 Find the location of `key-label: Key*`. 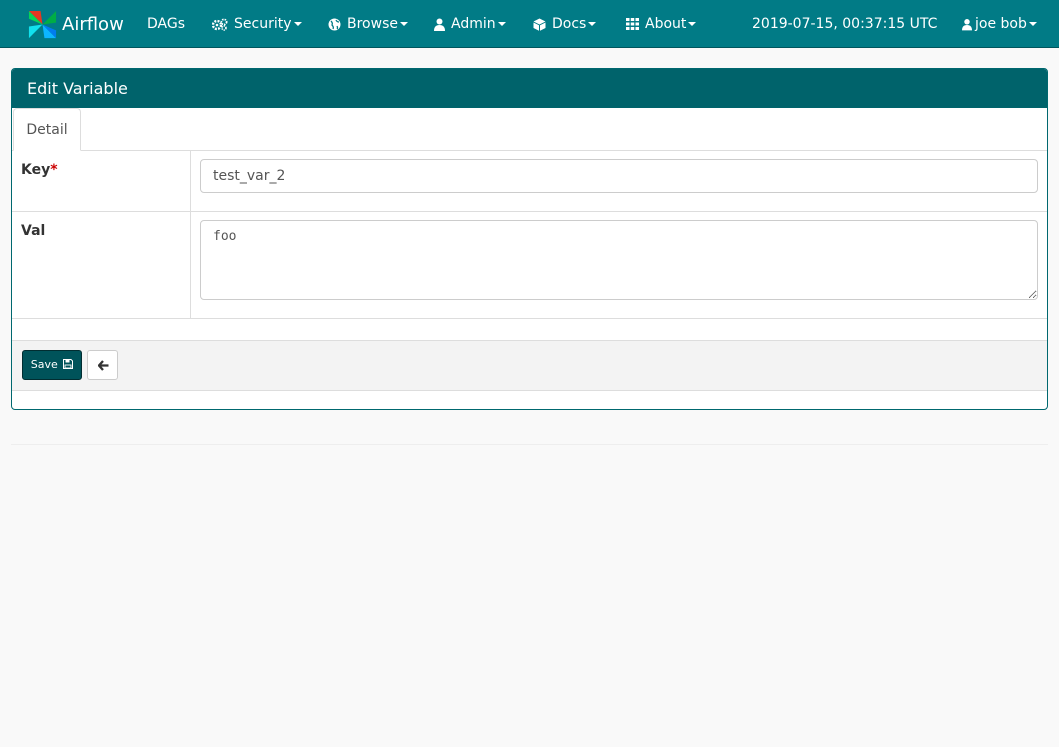

key-label: Key* is located at coordinates (101, 181).